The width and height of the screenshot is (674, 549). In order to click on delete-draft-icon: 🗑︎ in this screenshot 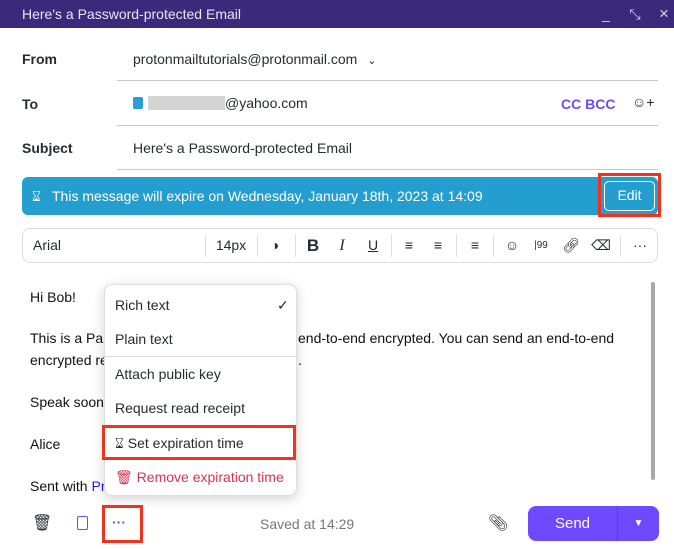, I will do `click(42, 523)`.